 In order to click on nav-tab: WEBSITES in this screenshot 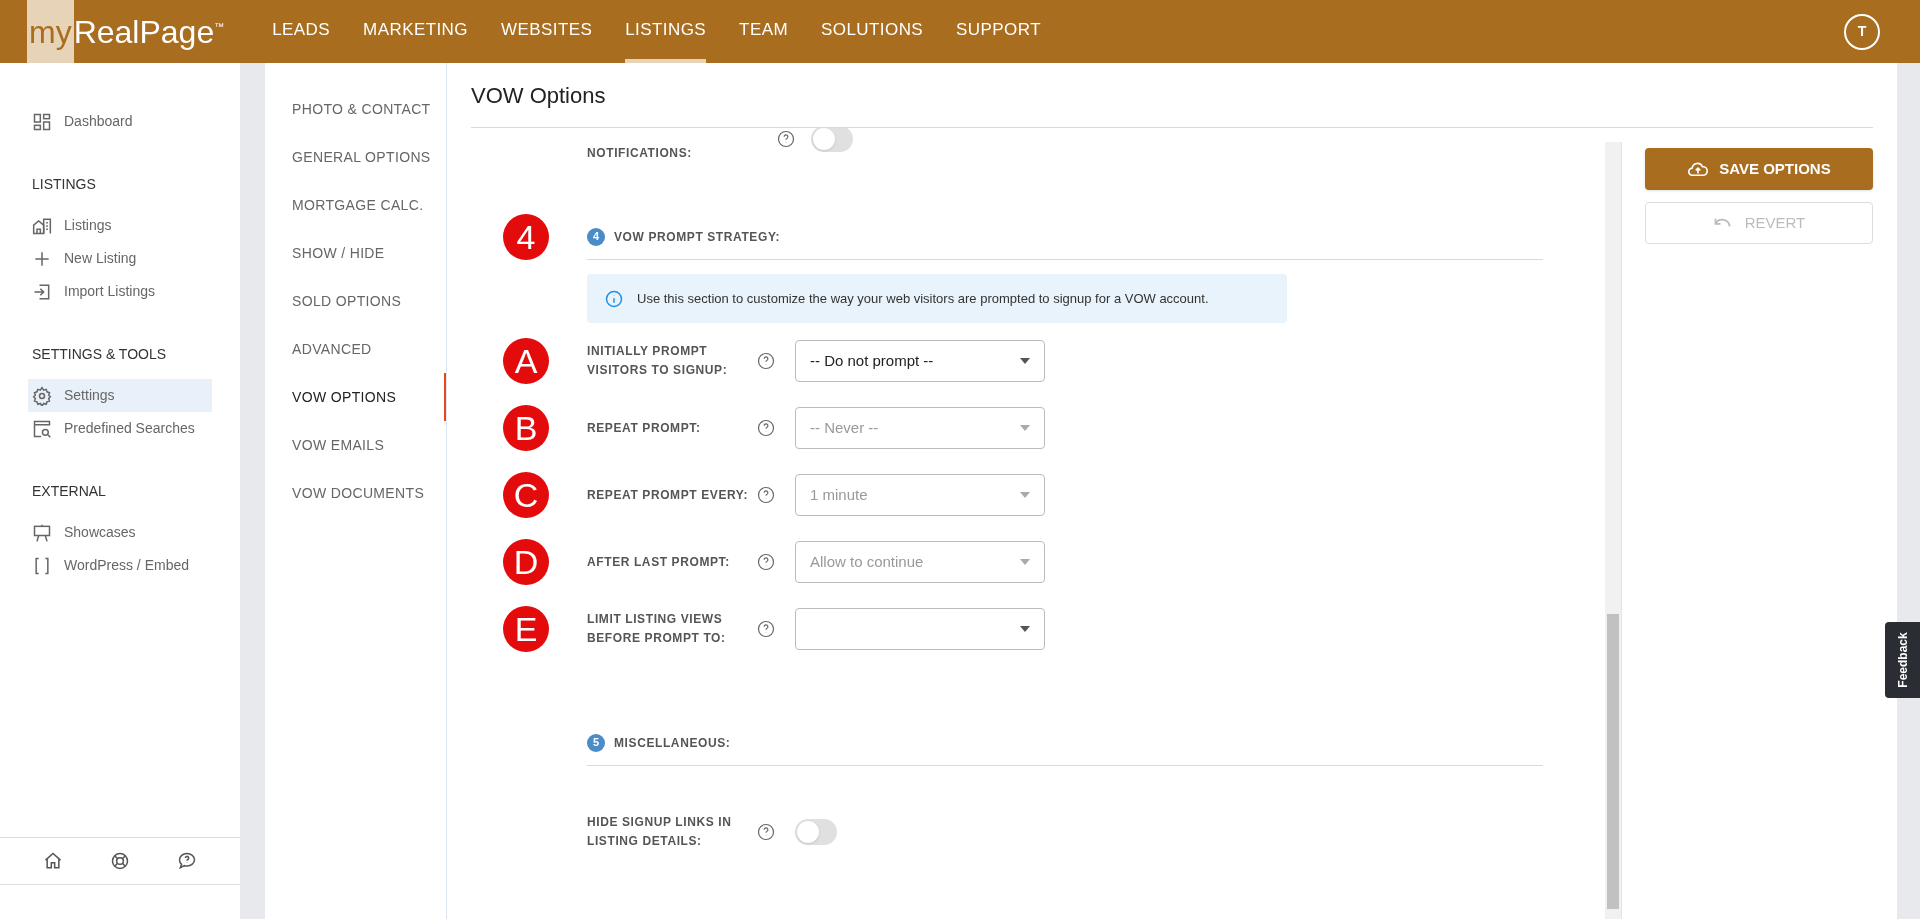, I will do `click(546, 31)`.